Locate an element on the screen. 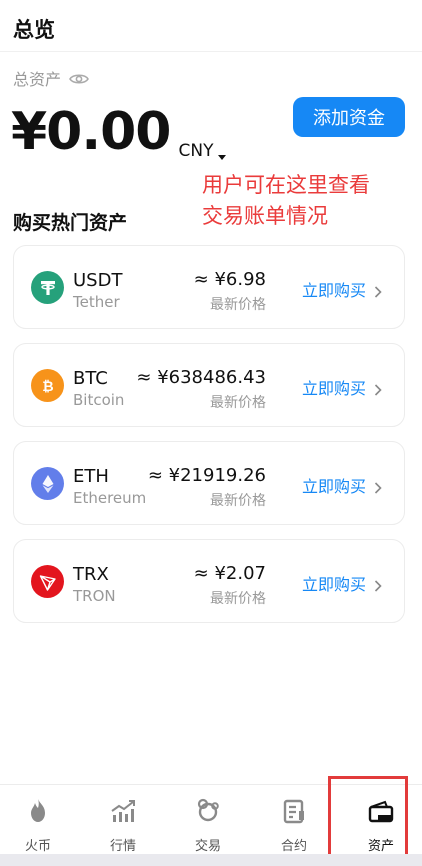 This screenshot has width=422, height=866. asset-name: Tether is located at coordinates (96, 302).